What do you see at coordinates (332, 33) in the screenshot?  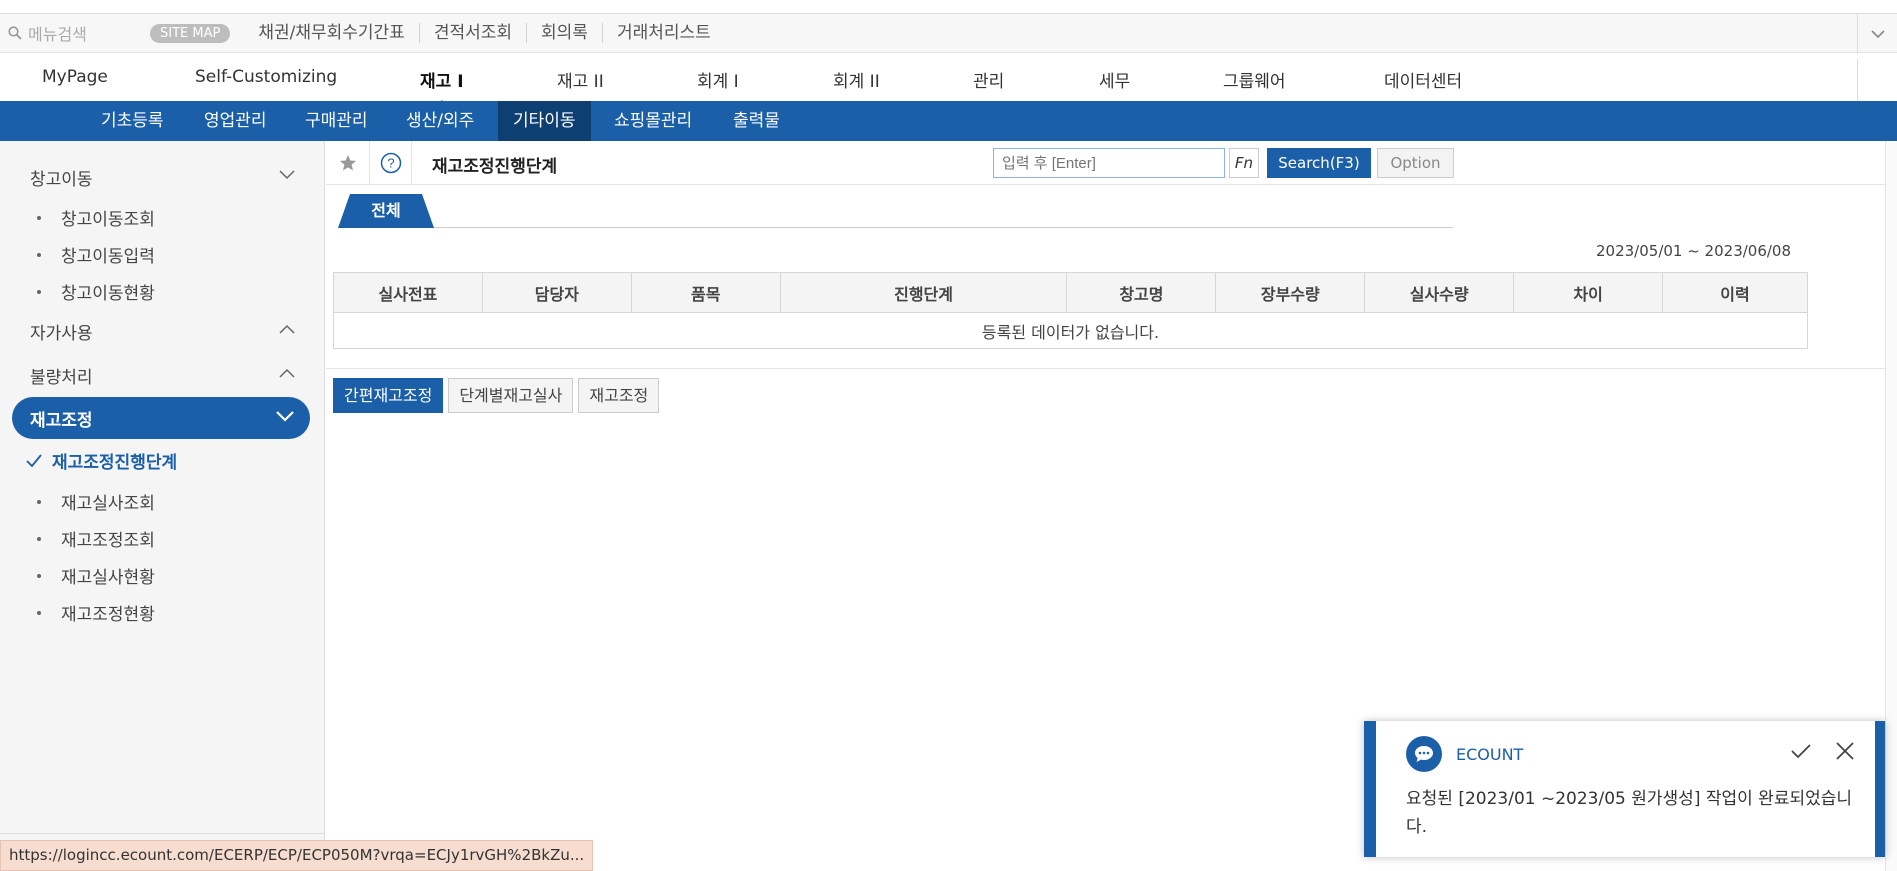 I see `shortcut-link: 채권/채무회수기간표` at bounding box center [332, 33].